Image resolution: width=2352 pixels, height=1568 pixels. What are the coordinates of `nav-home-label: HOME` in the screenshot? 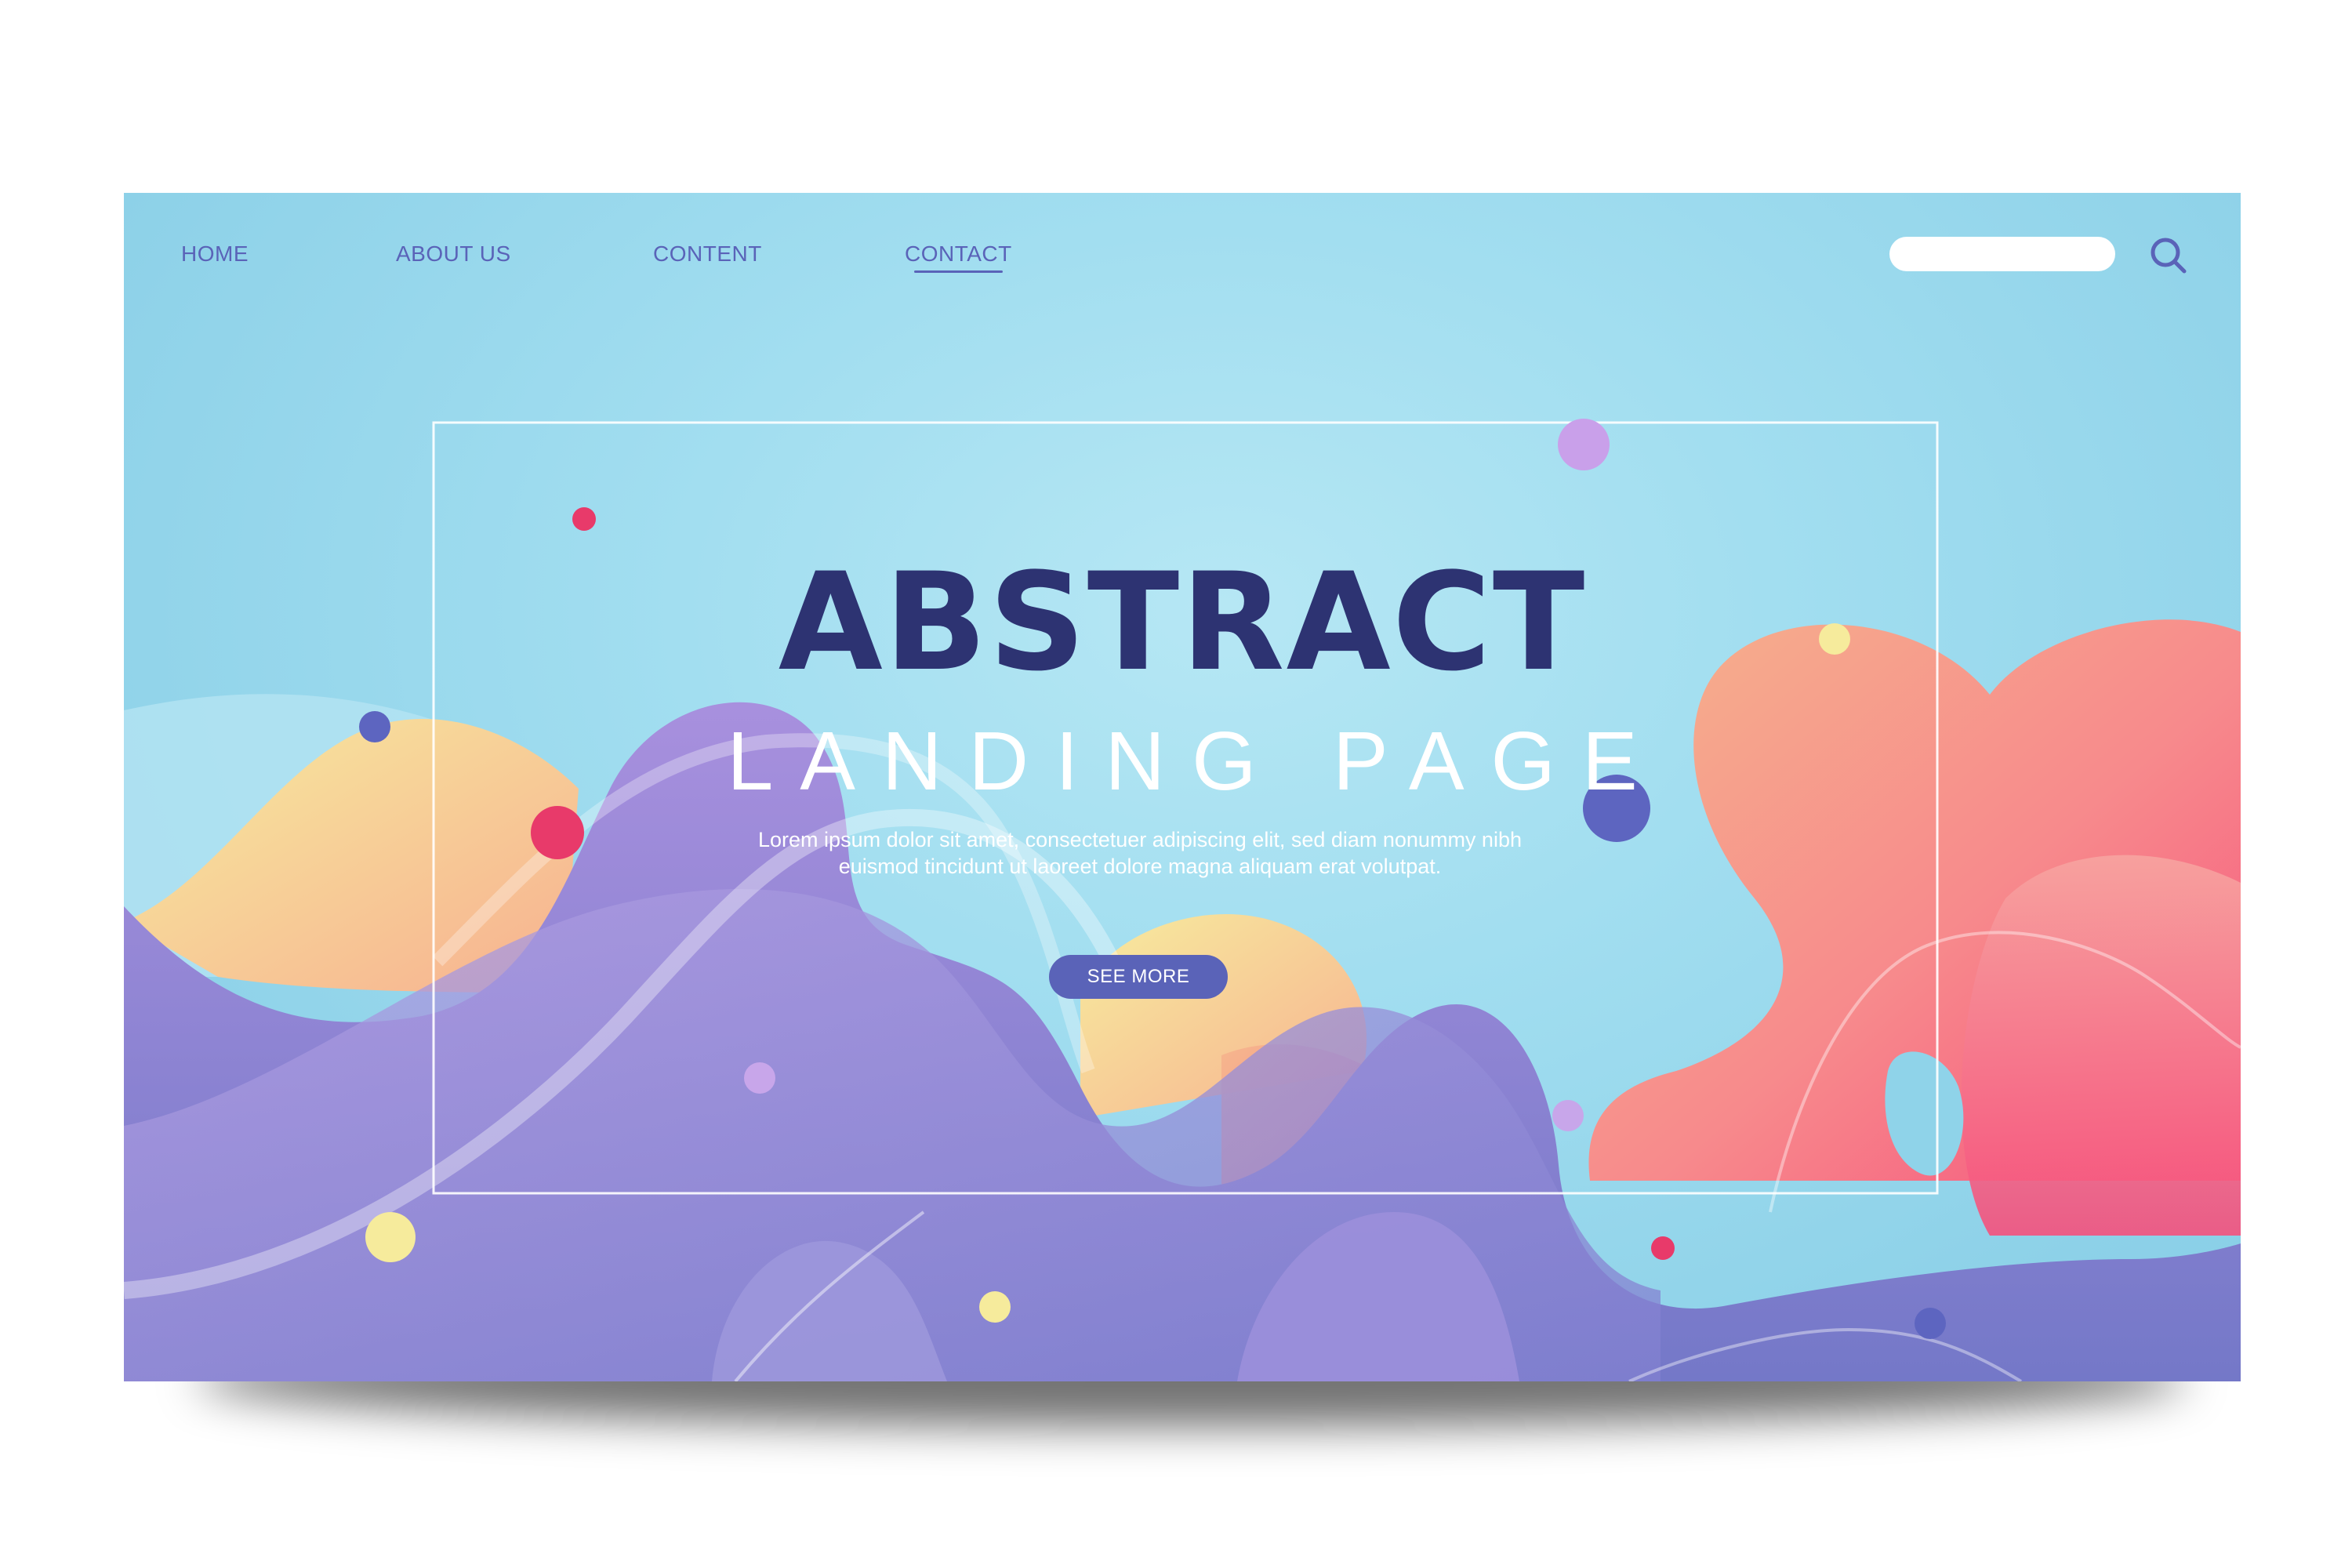 It's located at (215, 253).